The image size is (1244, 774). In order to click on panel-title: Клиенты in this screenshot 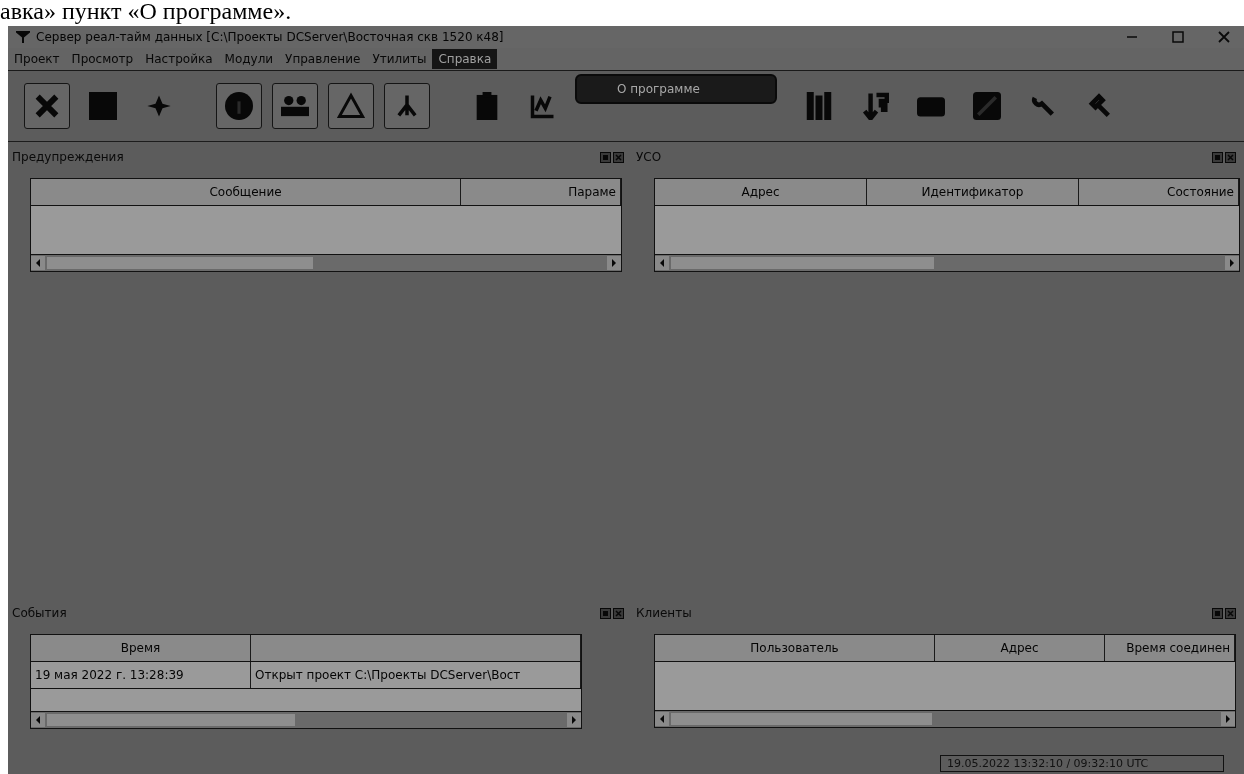, I will do `click(664, 613)`.